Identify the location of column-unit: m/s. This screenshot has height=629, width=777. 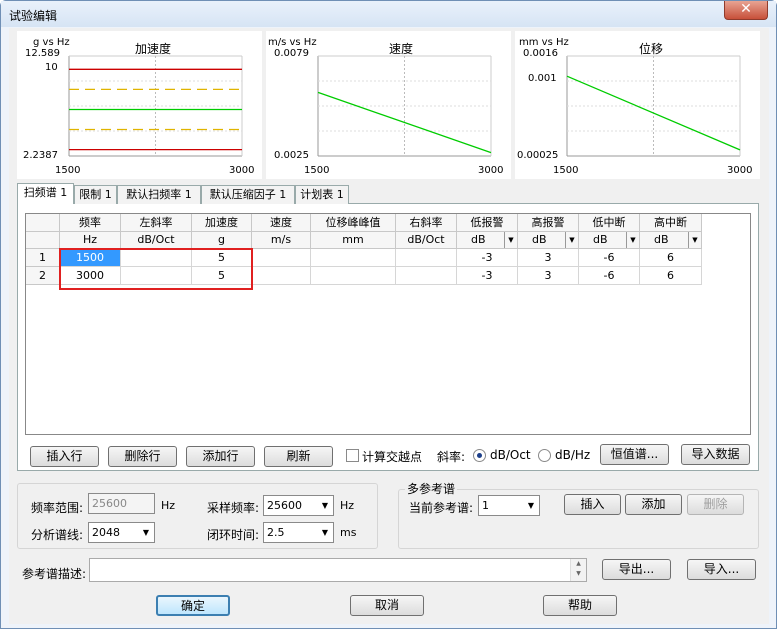
(281, 240).